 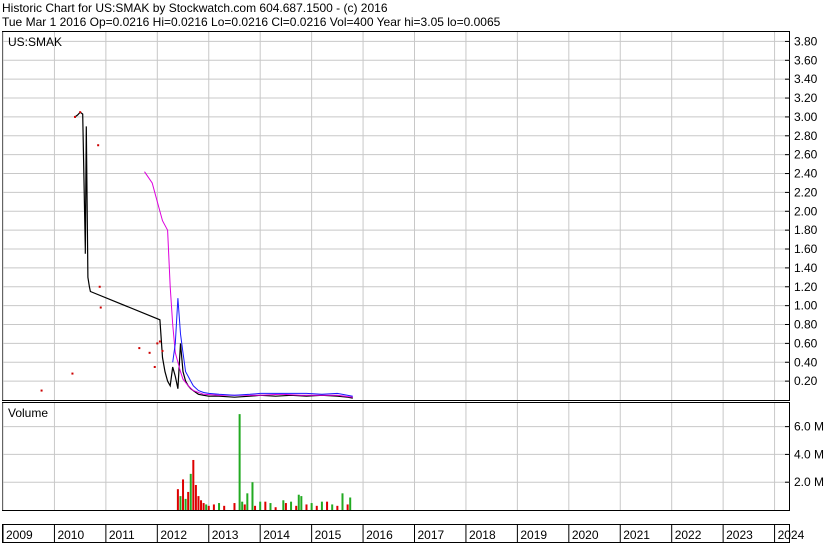 I want to click on y-tick-label: 1.00, so click(x=806, y=306).